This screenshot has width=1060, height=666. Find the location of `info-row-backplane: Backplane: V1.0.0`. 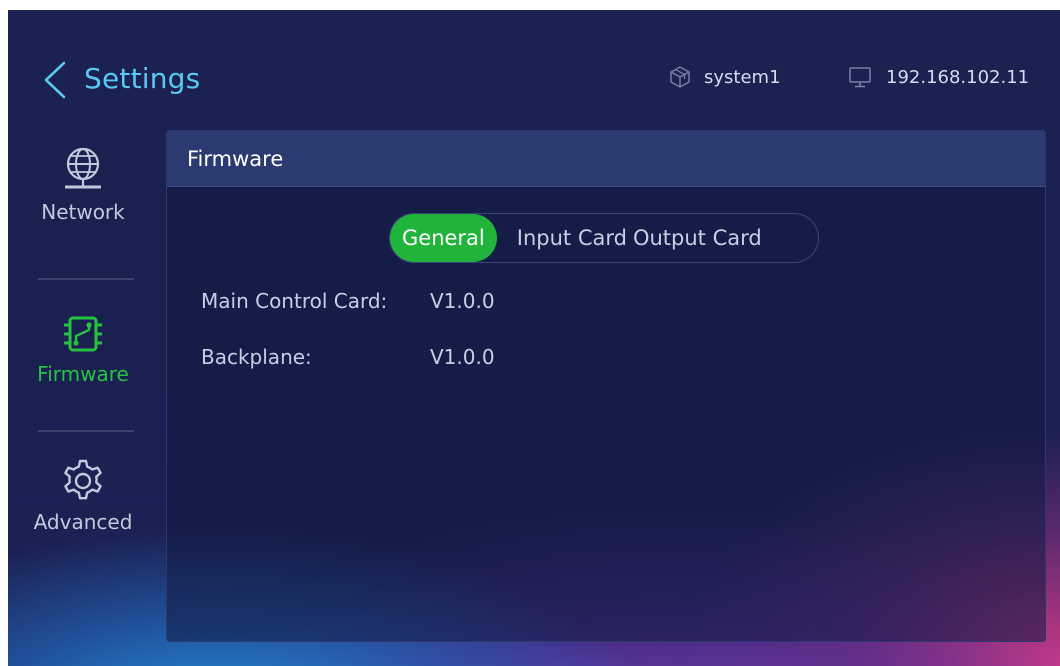

info-row-backplane: Backplane: V1.0.0 is located at coordinates (348, 357).